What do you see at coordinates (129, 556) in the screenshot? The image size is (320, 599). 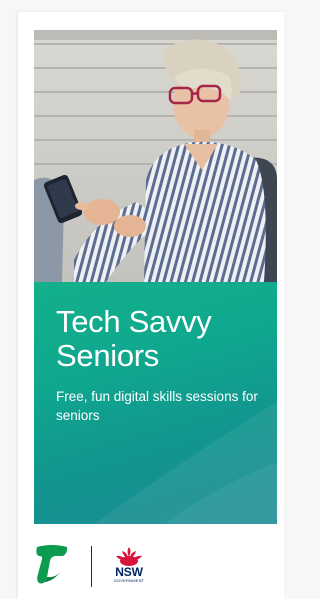 I see `waratah-icon` at bounding box center [129, 556].